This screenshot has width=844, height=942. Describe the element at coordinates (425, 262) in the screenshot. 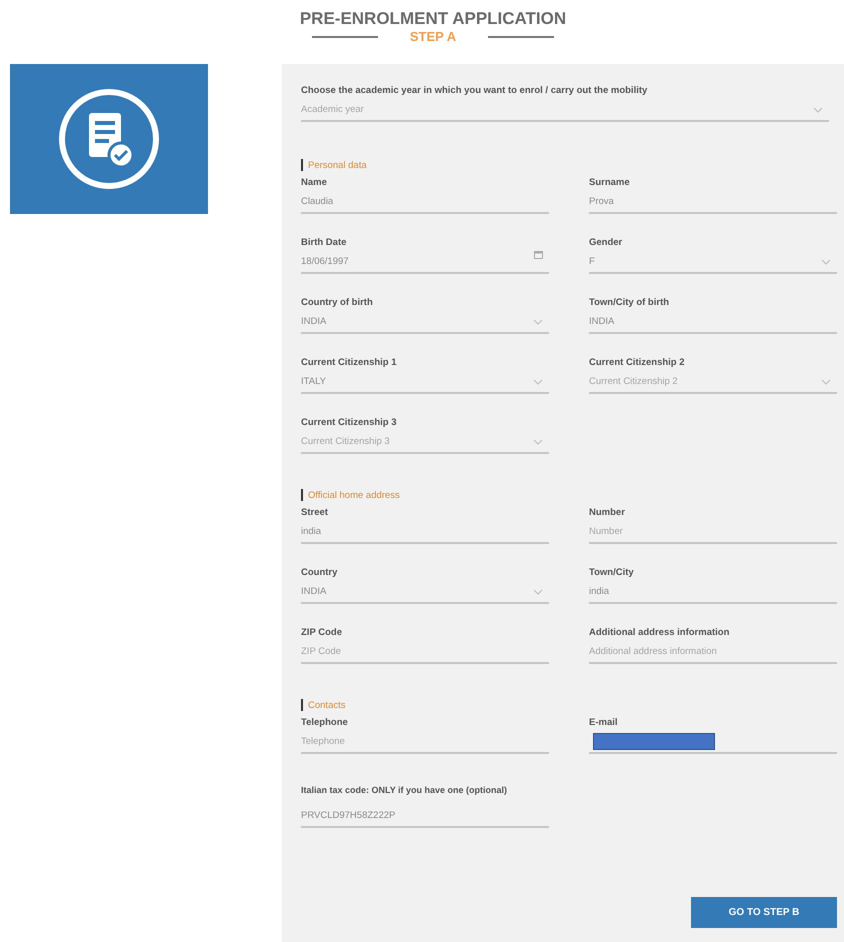

I see `date-field: 18/06/1997` at that location.